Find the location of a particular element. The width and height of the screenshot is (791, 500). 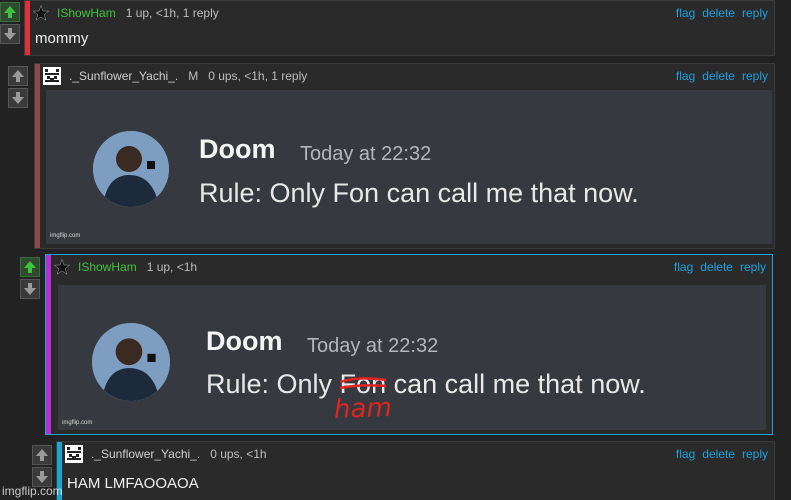

comment-text: HAM LMFAOOAOA is located at coordinates (133, 483).